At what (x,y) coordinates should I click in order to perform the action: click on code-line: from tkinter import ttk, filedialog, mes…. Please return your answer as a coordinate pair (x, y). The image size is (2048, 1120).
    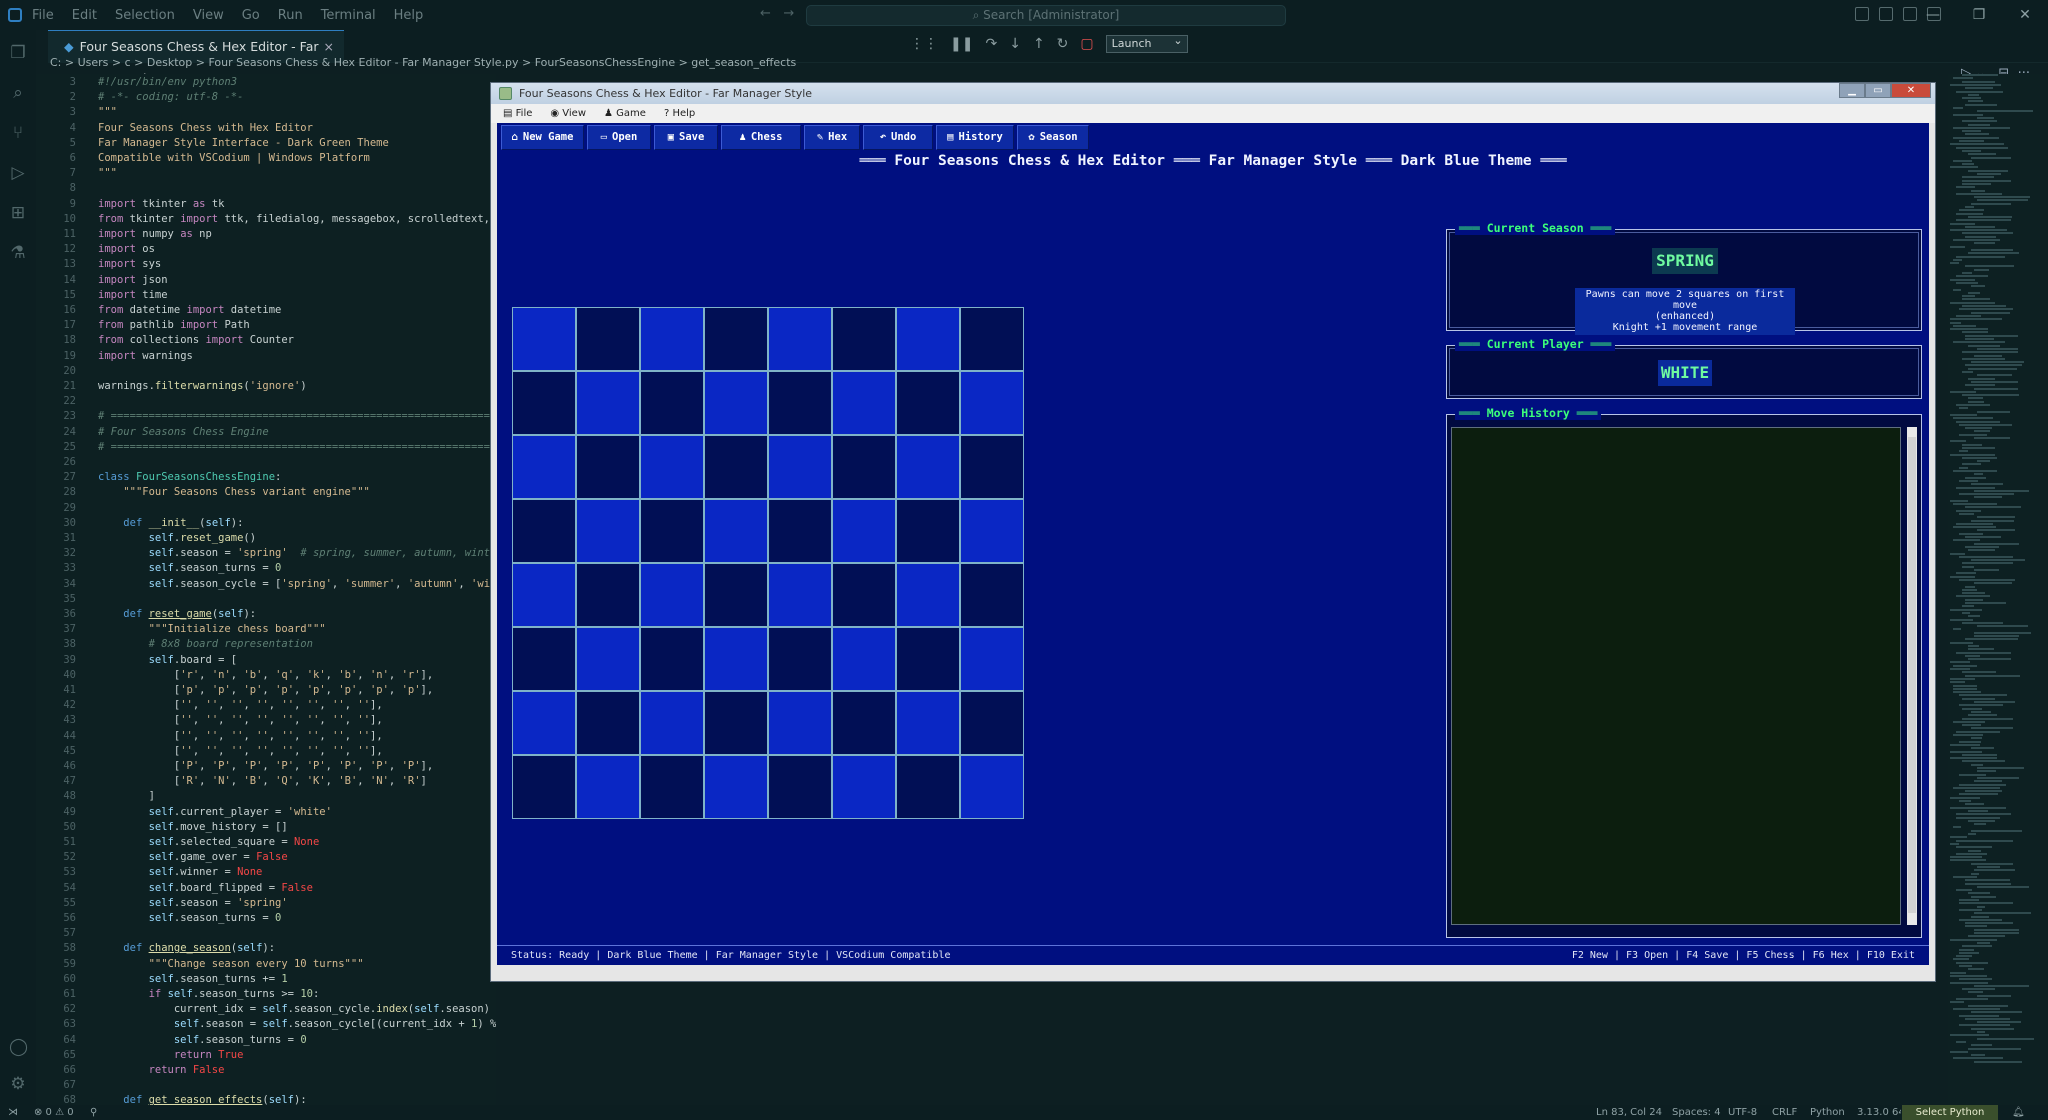
    Looking at the image, I should click on (294, 219).